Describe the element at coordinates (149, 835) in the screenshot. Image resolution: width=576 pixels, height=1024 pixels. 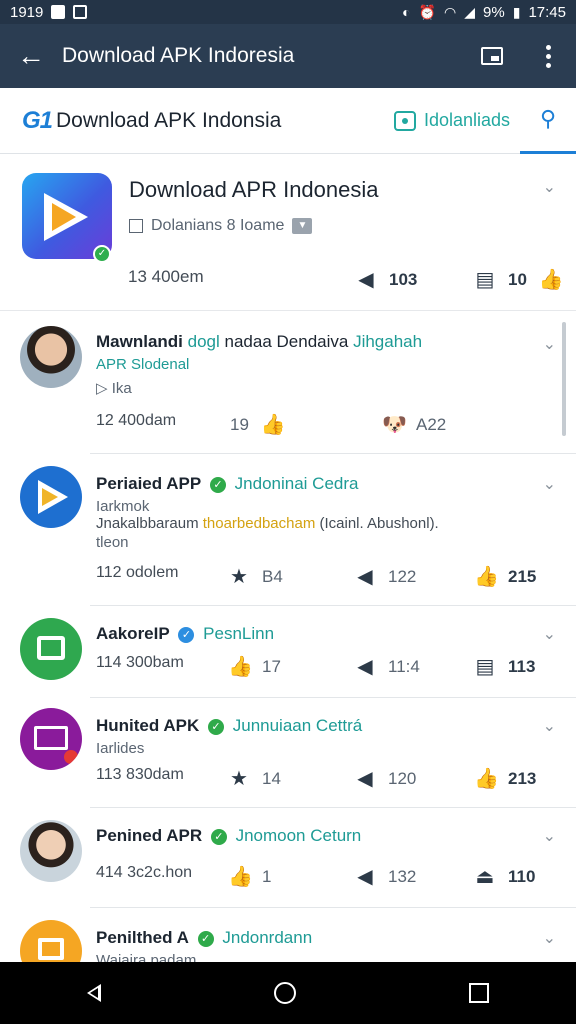
I see `post-author: Penined APR` at that location.